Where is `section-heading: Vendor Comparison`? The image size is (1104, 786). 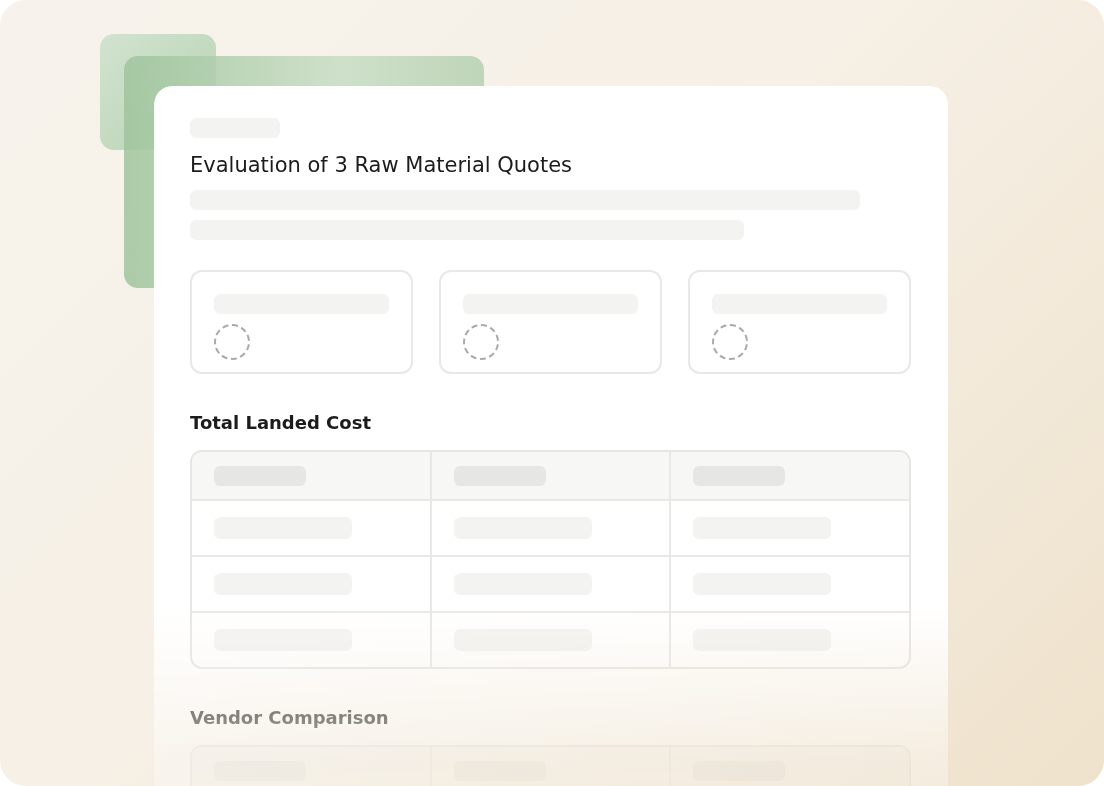 section-heading: Vendor Comparison is located at coordinates (290, 718).